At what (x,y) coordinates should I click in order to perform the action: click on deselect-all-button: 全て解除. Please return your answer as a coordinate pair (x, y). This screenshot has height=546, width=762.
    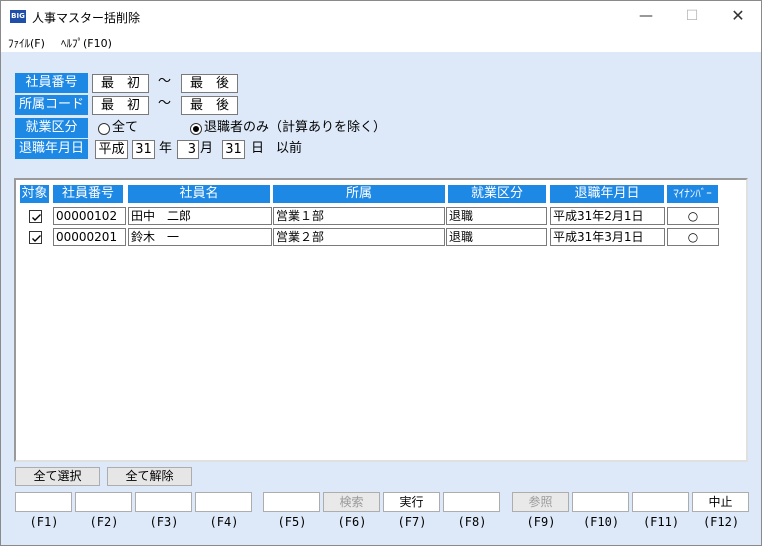
    Looking at the image, I should click on (149, 476).